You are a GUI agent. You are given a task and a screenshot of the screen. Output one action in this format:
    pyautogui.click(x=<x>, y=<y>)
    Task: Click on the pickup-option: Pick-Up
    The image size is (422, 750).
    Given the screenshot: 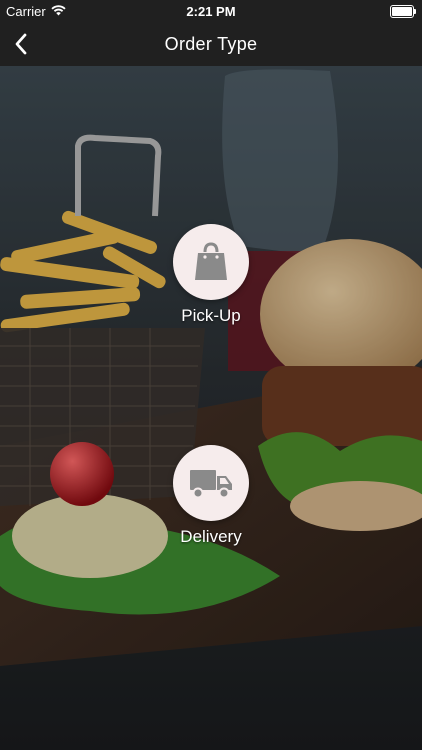 What is the action you would take?
    pyautogui.click(x=211, y=275)
    